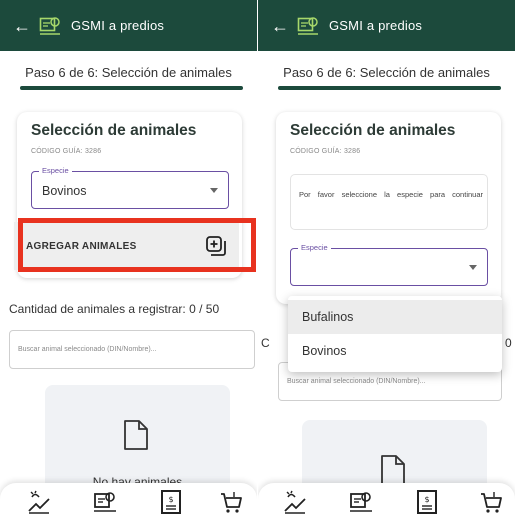 This screenshot has width=515, height=521. What do you see at coordinates (130, 187) in the screenshot?
I see `species-select: Especie Bovinos` at bounding box center [130, 187].